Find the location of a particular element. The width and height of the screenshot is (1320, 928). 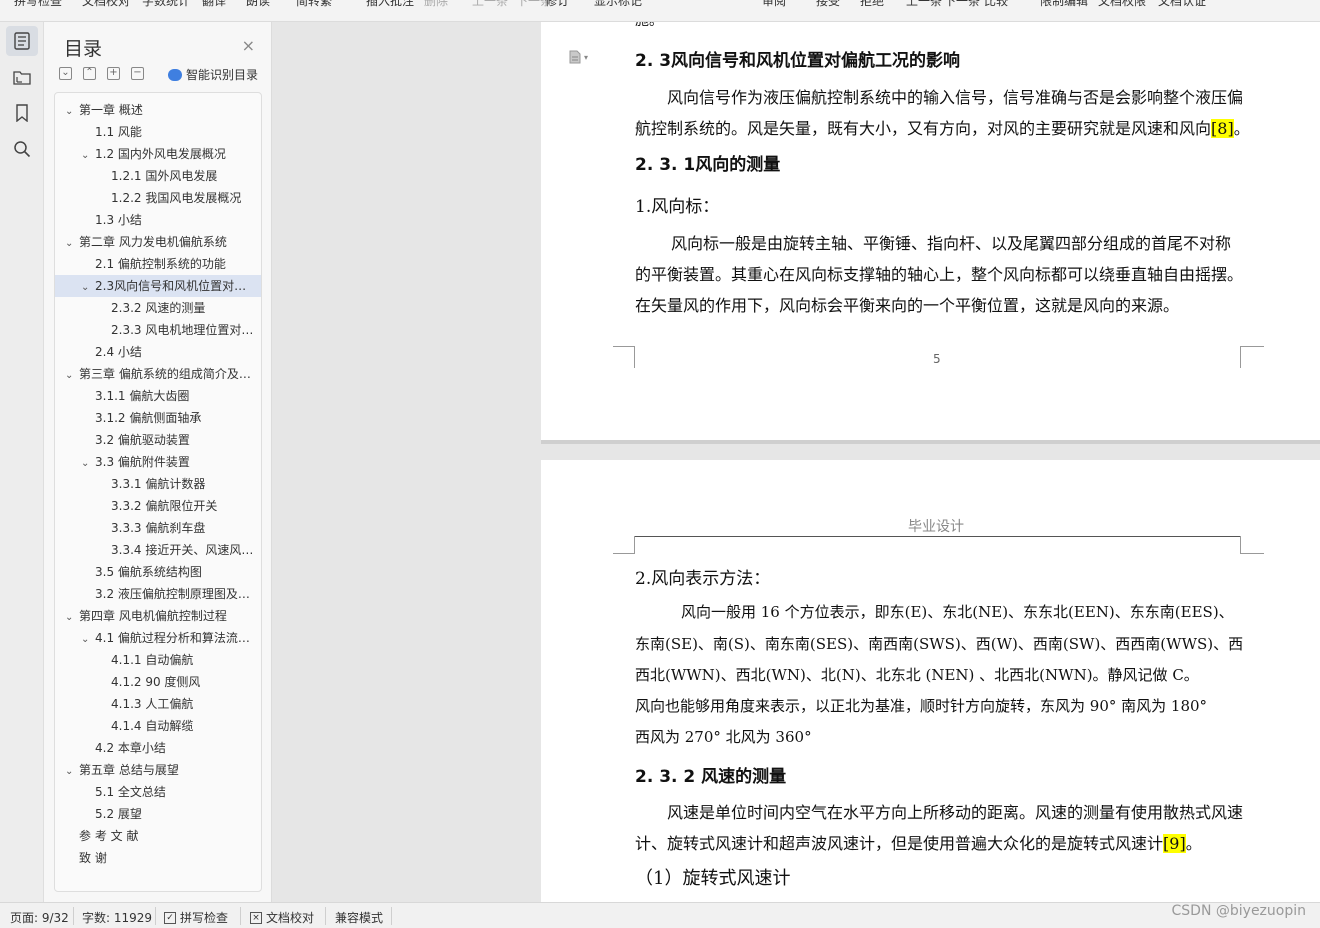

toc-item-label: 3.1.1 偏航大齿圈 is located at coordinates (142, 396).